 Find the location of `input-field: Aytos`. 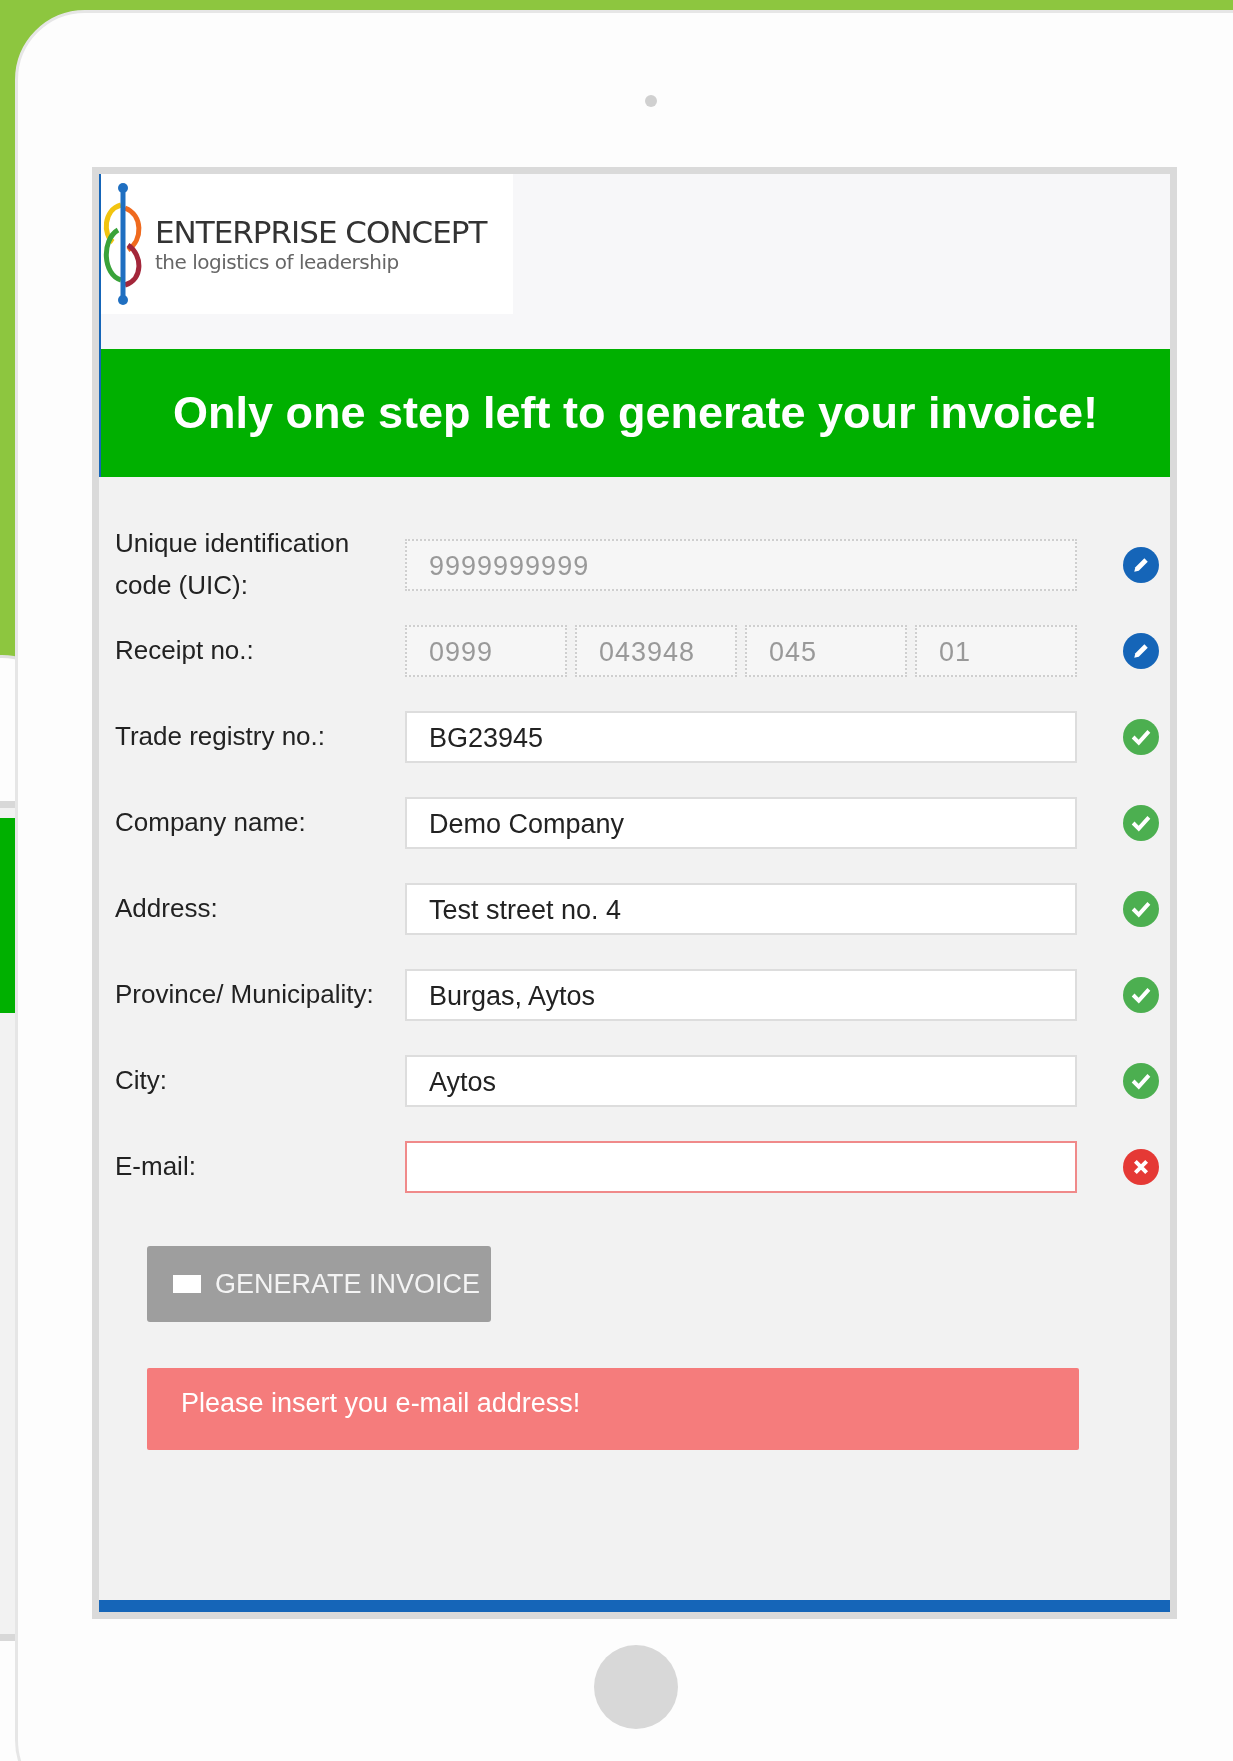

input-field: Aytos is located at coordinates (741, 1081).